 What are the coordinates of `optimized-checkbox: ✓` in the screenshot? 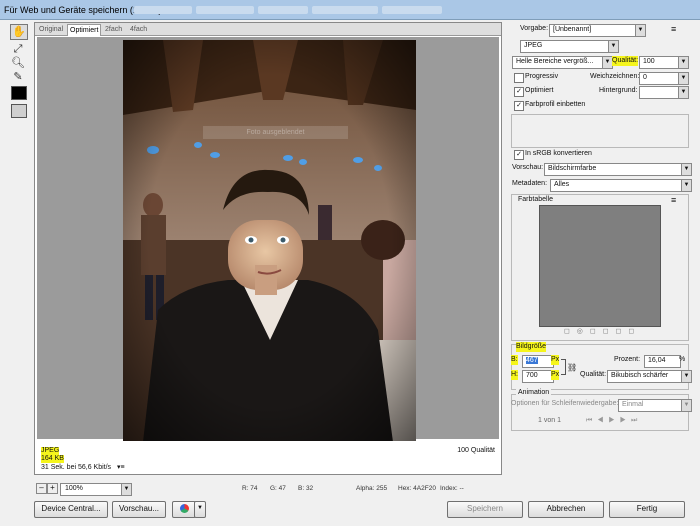 It's located at (519, 92).